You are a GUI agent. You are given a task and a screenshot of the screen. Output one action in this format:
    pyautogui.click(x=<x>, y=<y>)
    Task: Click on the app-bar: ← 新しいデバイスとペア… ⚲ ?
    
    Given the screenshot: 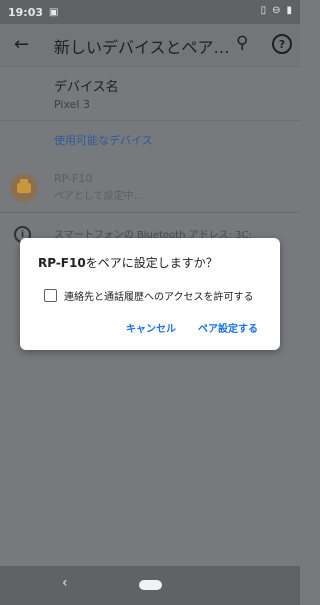 What is the action you would take?
    pyautogui.click(x=150, y=45)
    